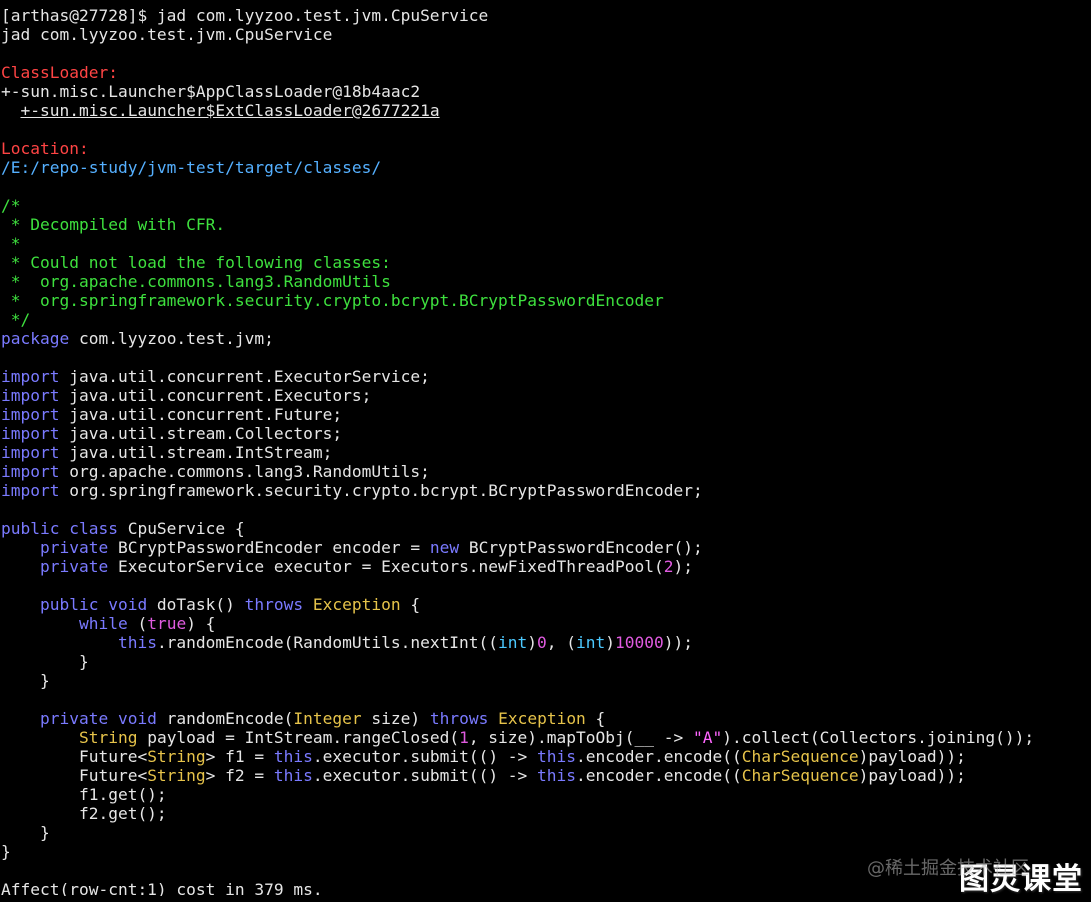 This screenshot has height=902, width=1091. Describe the element at coordinates (639, 642) in the screenshot. I see `terminal-text-segment: 10000` at that location.